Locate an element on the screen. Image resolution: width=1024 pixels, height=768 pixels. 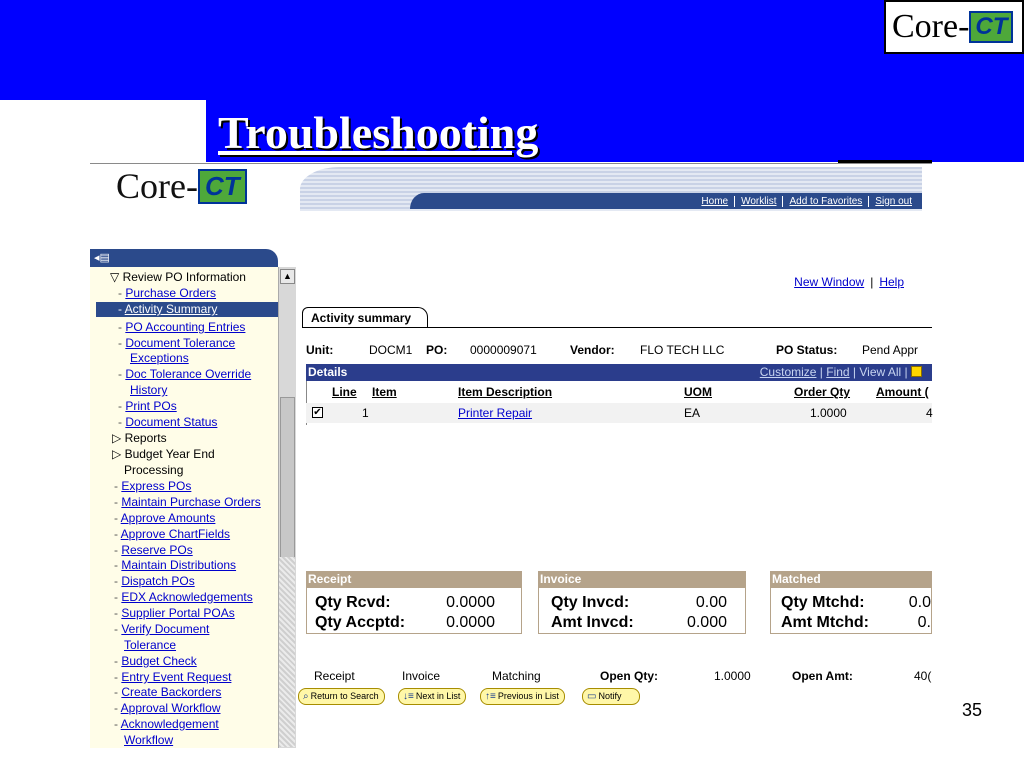
menu-item-doc-tolerance-cont: Exceptions is located at coordinates (159, 358).